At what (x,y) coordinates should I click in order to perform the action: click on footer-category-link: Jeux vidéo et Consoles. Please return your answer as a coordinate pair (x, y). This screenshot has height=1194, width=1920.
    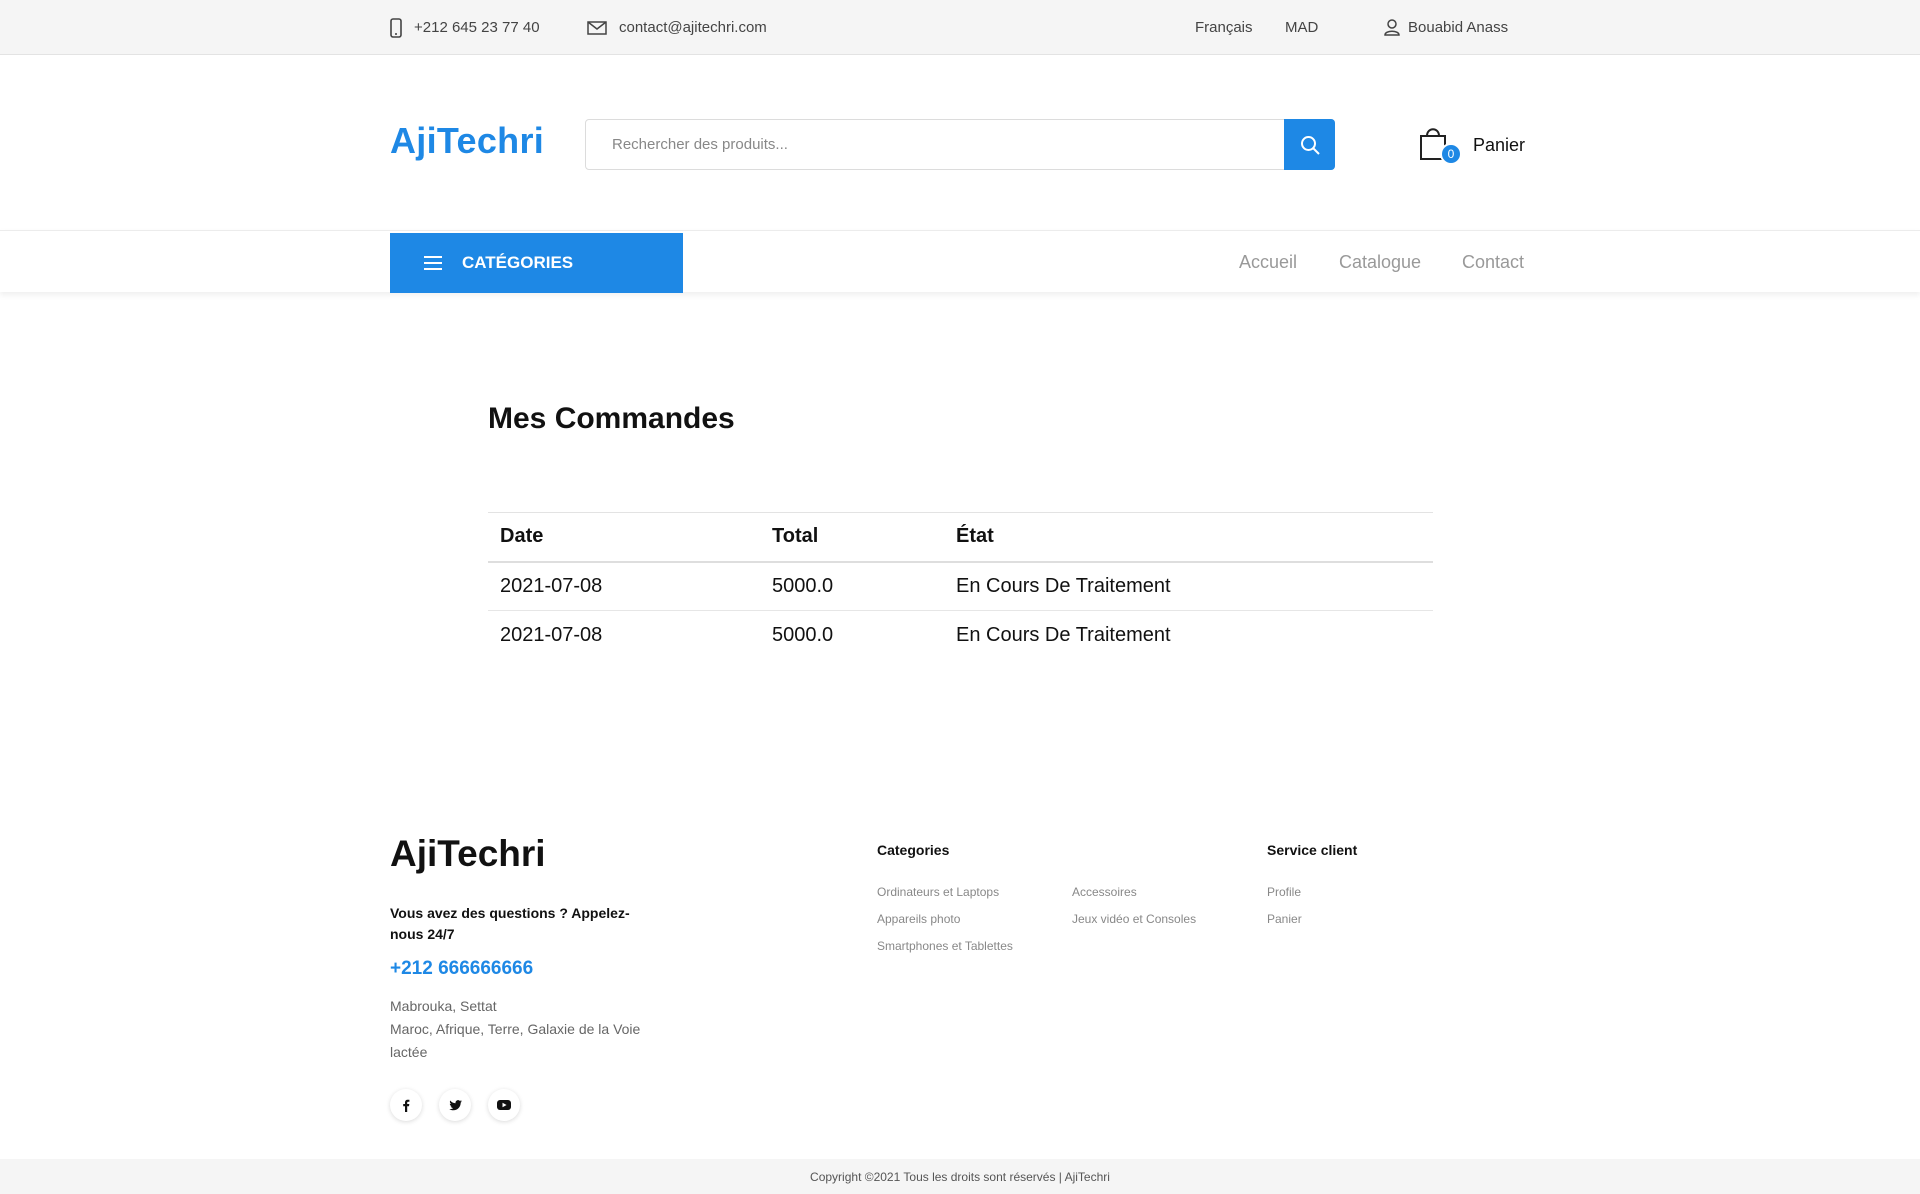
    Looking at the image, I should click on (1134, 919).